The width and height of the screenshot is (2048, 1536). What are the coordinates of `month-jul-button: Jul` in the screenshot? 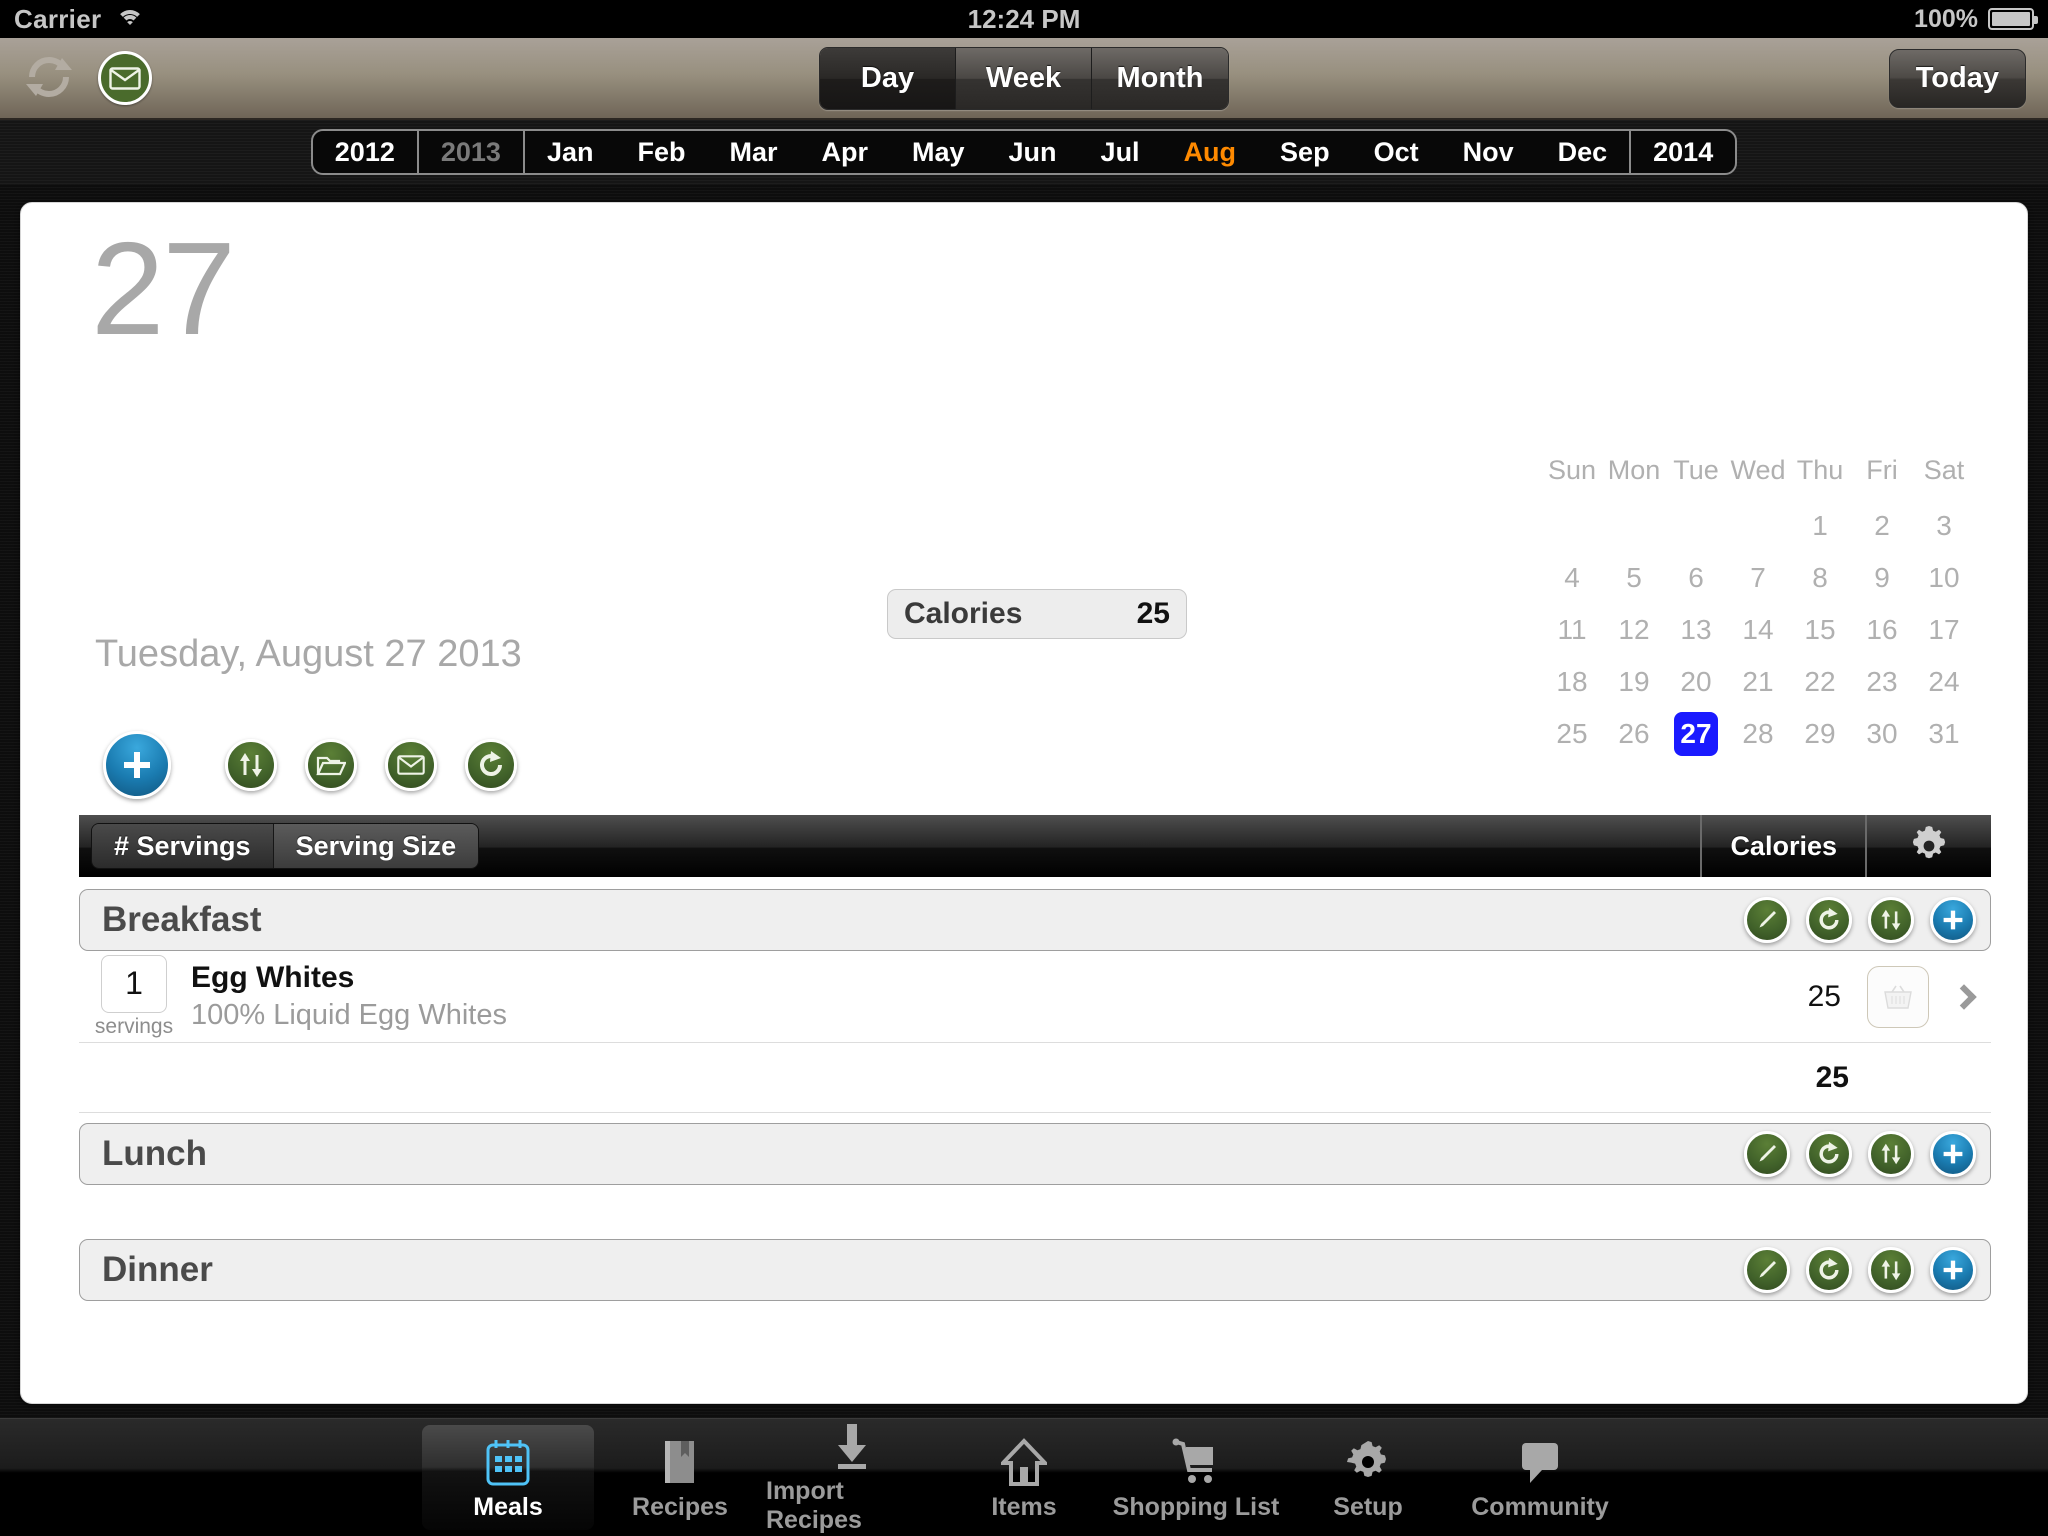 It's located at (1120, 152).